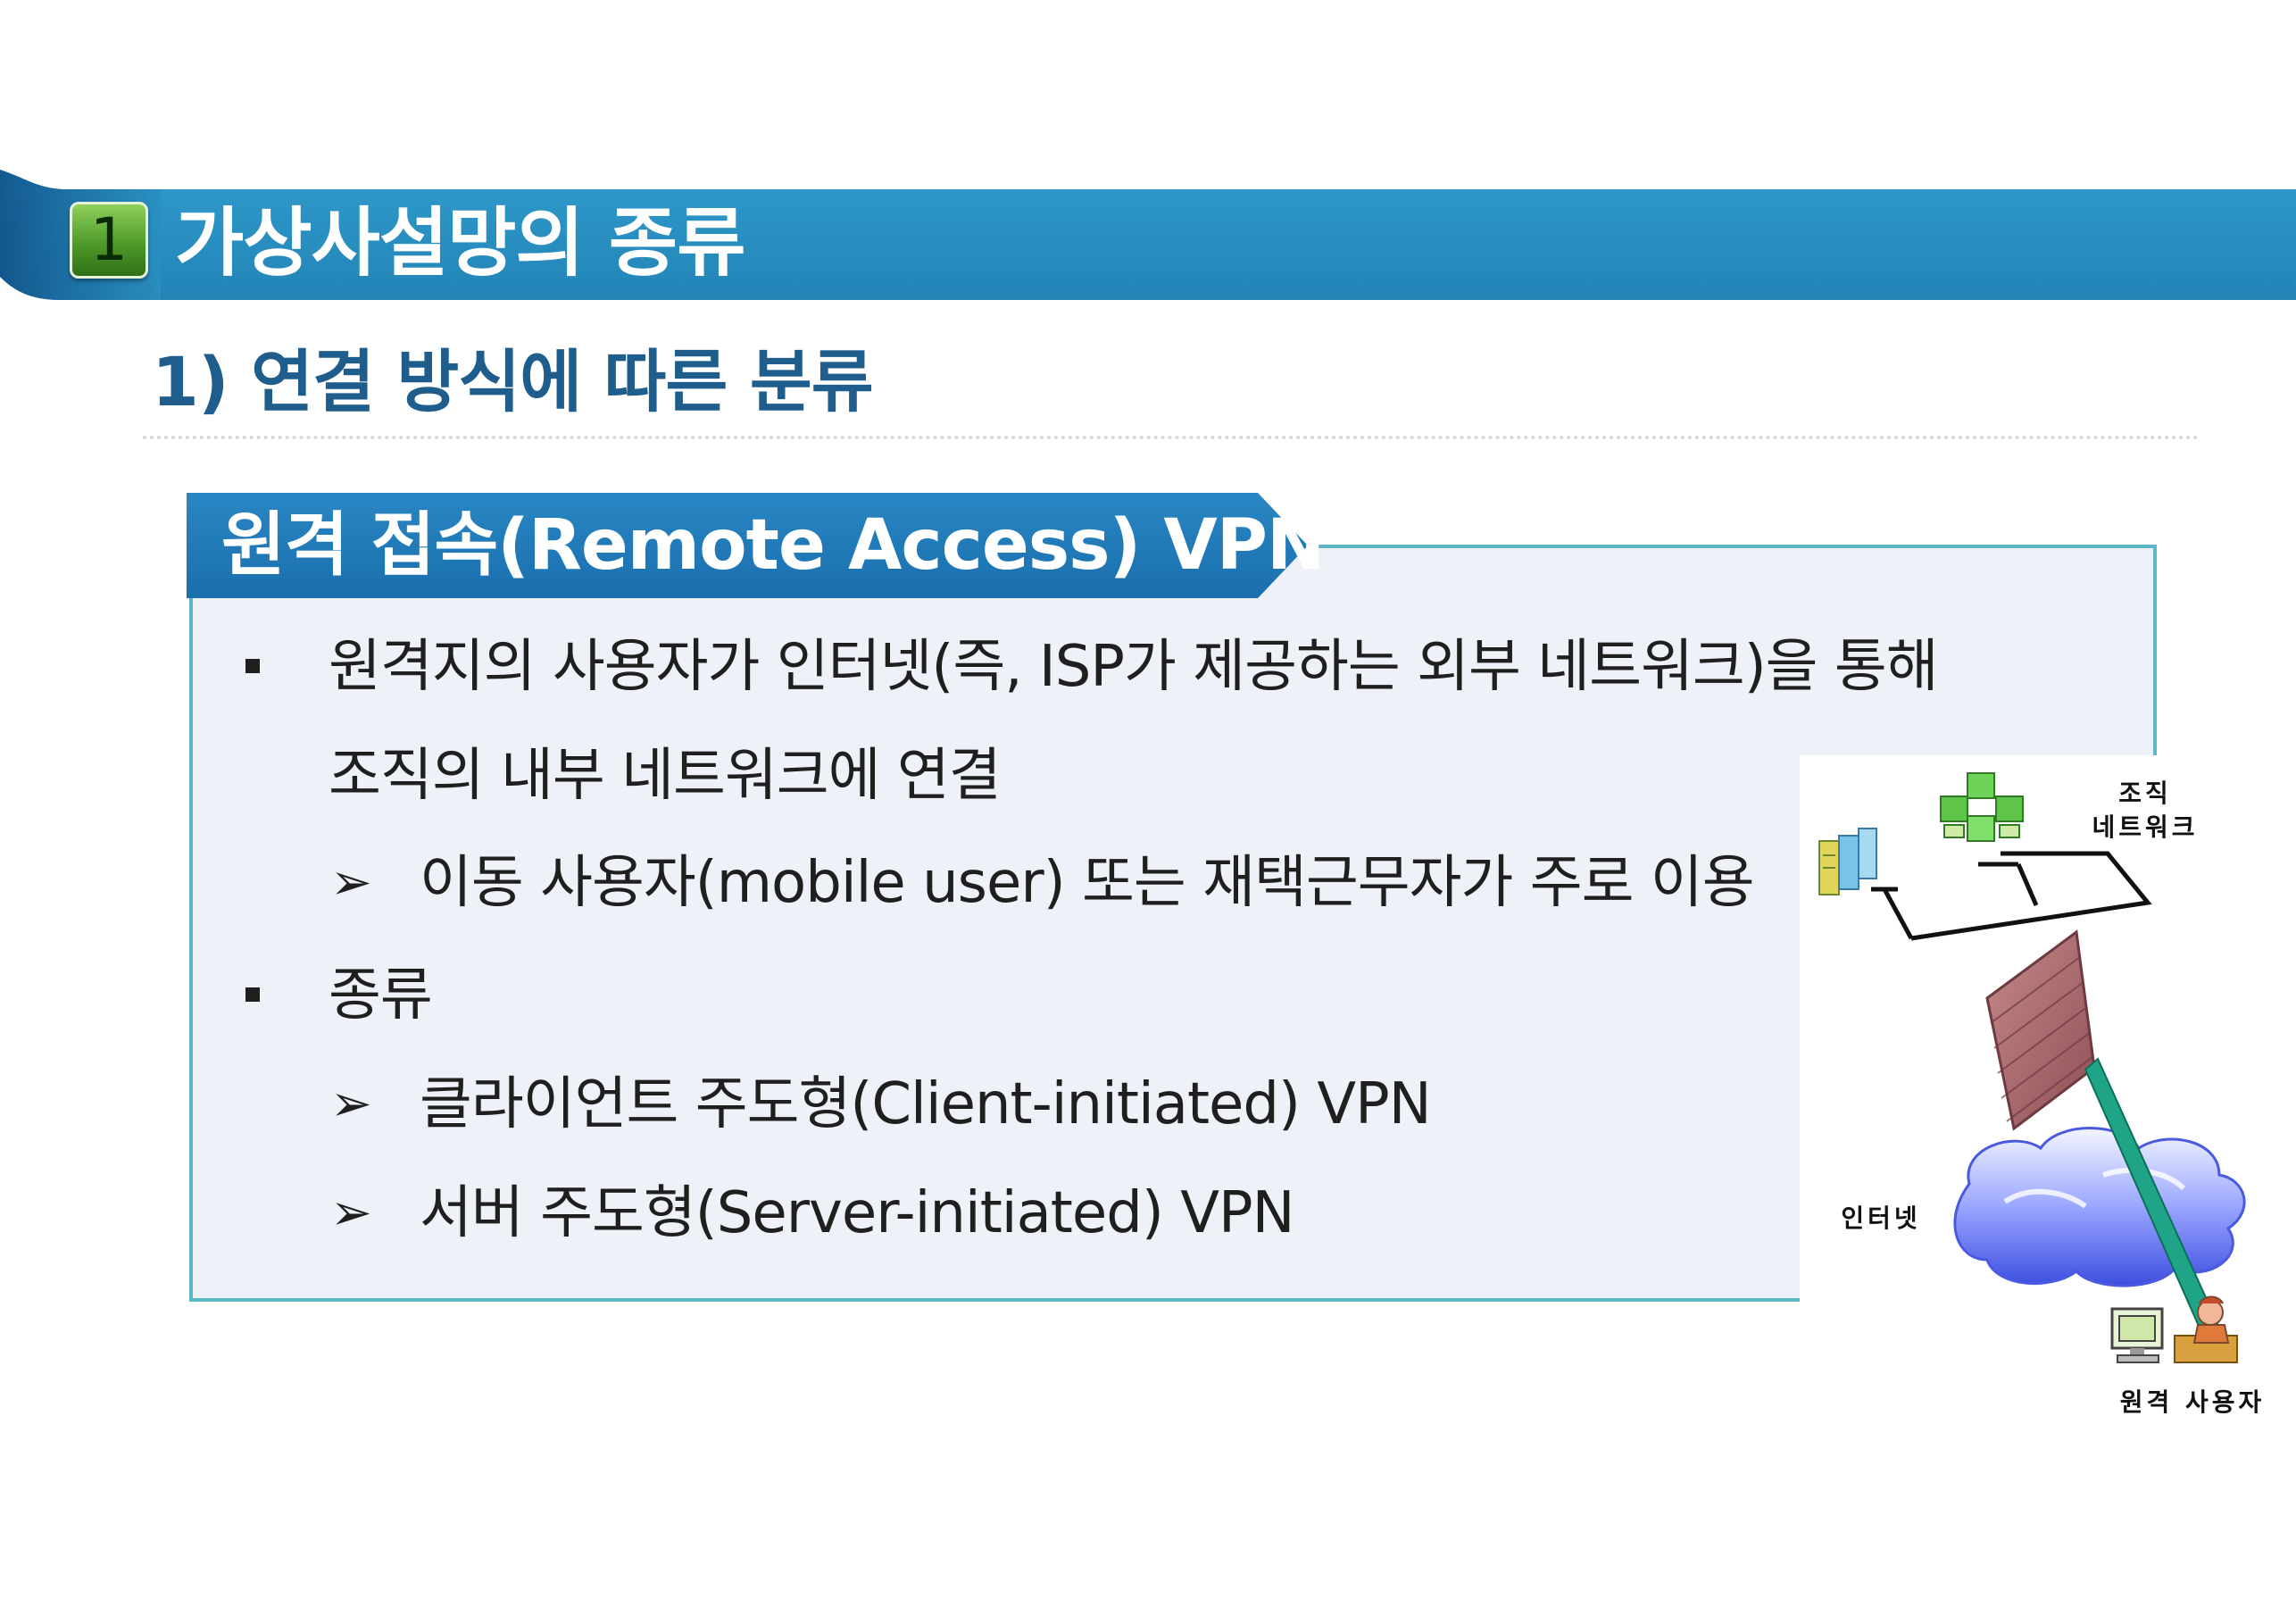 The width and height of the screenshot is (2296, 1624). I want to click on section-divider, so click(1171, 437).